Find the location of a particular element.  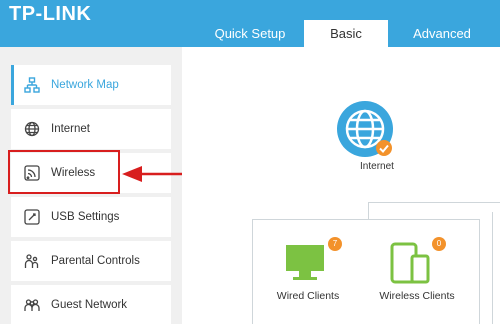

guest-icon is located at coordinates (32, 305).